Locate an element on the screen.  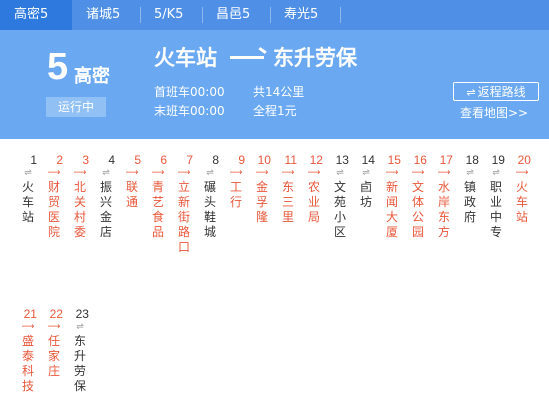
route-destination: 东升劳保 is located at coordinates (315, 58).